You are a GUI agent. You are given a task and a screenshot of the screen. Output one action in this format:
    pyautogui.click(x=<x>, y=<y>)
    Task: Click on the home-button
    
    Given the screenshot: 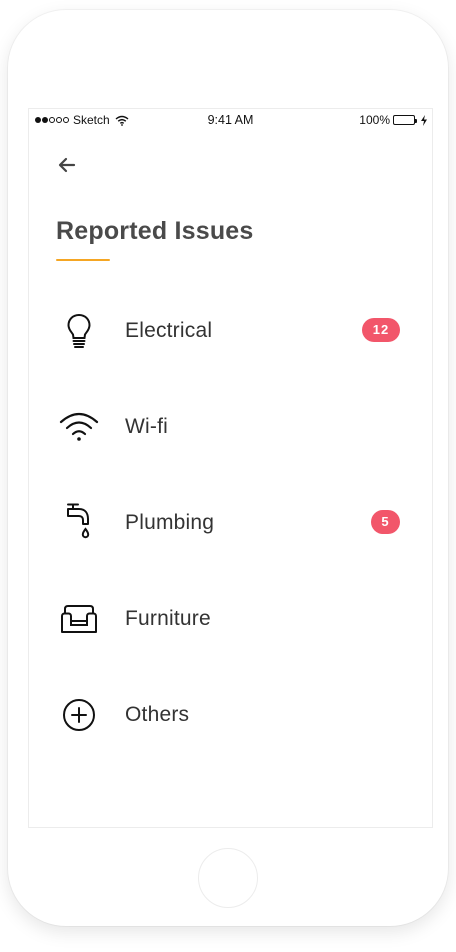 What is the action you would take?
    pyautogui.click(x=228, y=878)
    